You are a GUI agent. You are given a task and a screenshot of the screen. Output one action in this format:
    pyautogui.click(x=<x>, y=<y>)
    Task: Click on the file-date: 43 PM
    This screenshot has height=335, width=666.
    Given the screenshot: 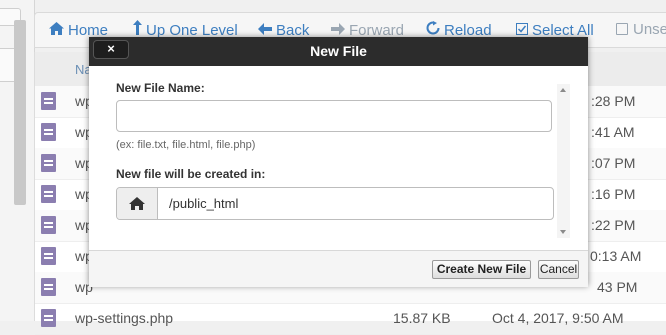 What is the action you would take?
    pyautogui.click(x=617, y=287)
    